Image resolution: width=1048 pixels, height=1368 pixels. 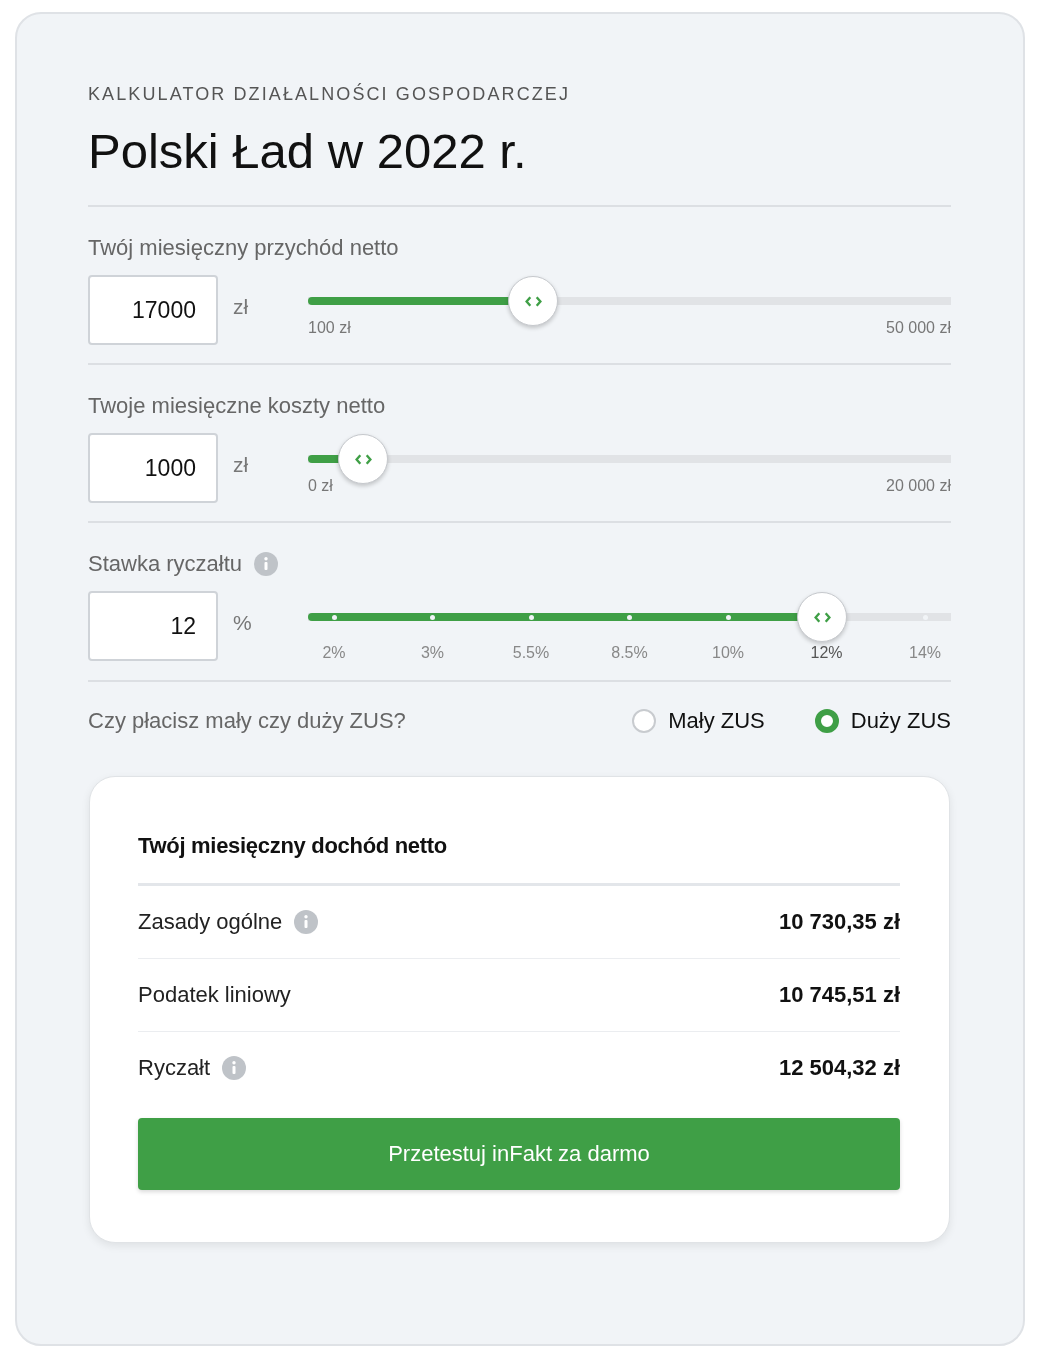 What do you see at coordinates (839, 995) in the screenshot?
I see `result-amount: 10 745,51 zł` at bounding box center [839, 995].